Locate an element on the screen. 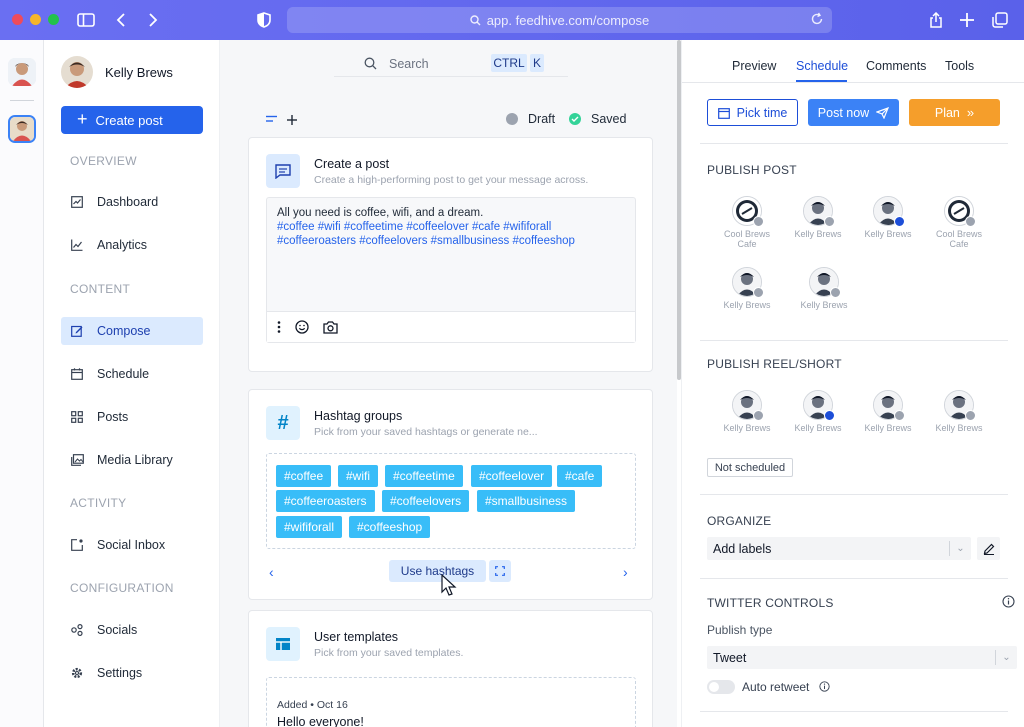 This screenshot has height=727, width=1024. rail-divider is located at coordinates (22, 100).